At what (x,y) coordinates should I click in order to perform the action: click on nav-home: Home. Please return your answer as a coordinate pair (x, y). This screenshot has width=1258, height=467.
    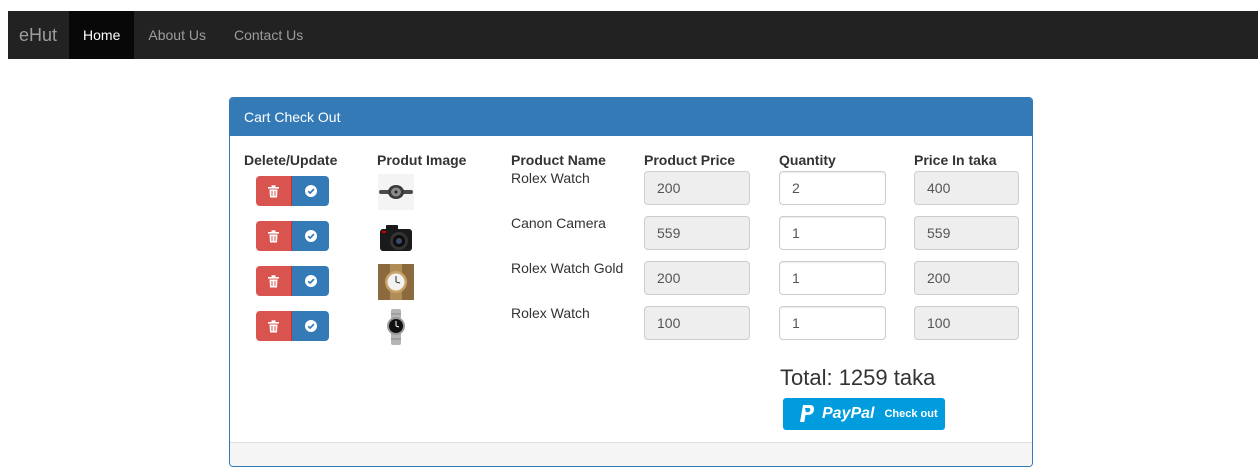
    Looking at the image, I should click on (102, 35).